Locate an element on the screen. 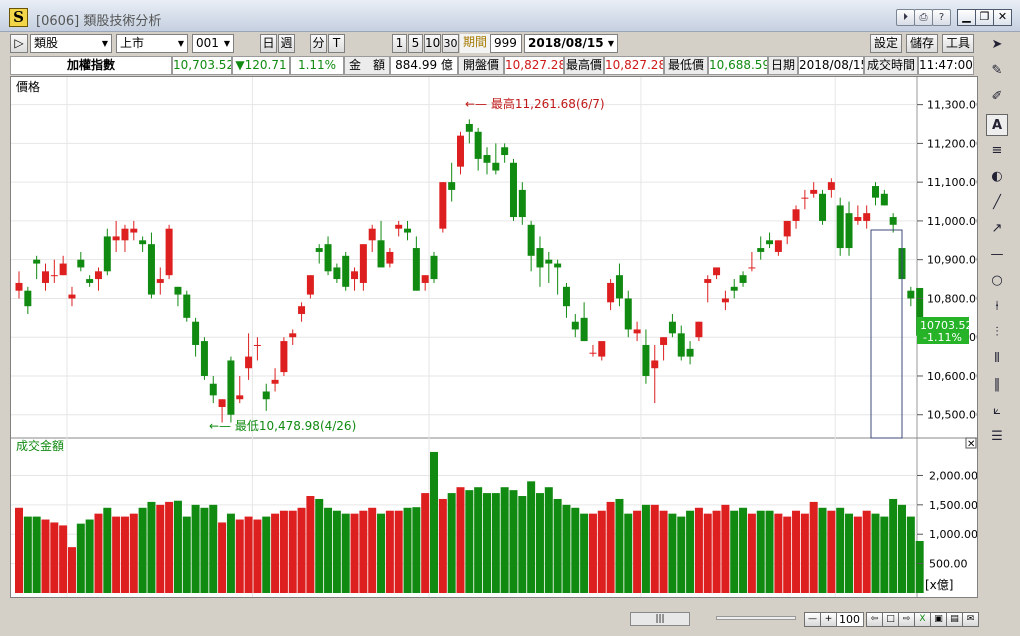 This screenshot has width=1020, height=636. minute-button: 分 is located at coordinates (318, 43).